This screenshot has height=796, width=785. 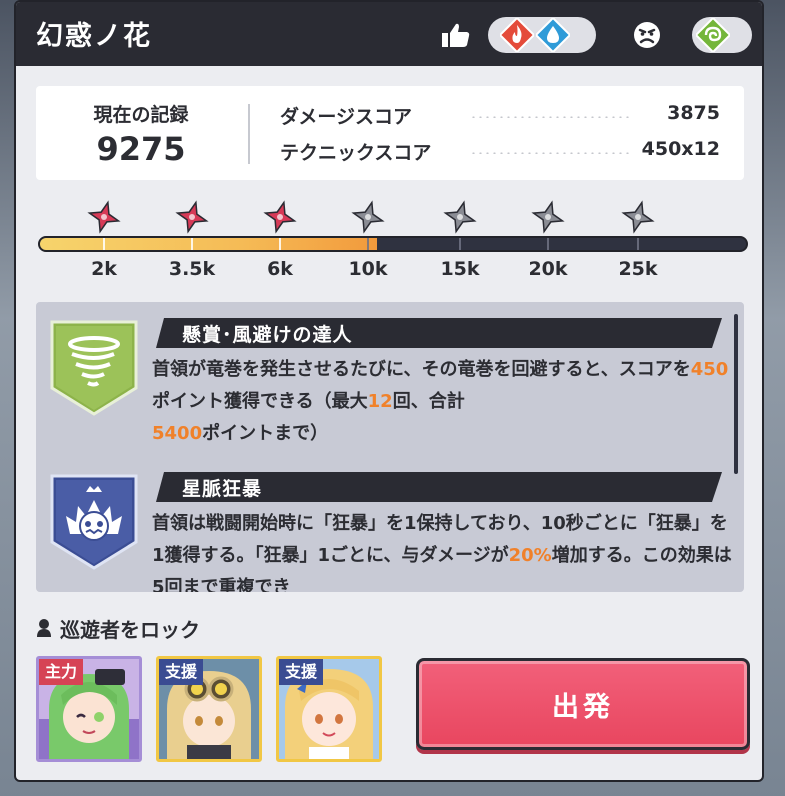 What do you see at coordinates (280, 269) in the screenshot?
I see `milestone-label: 6k` at bounding box center [280, 269].